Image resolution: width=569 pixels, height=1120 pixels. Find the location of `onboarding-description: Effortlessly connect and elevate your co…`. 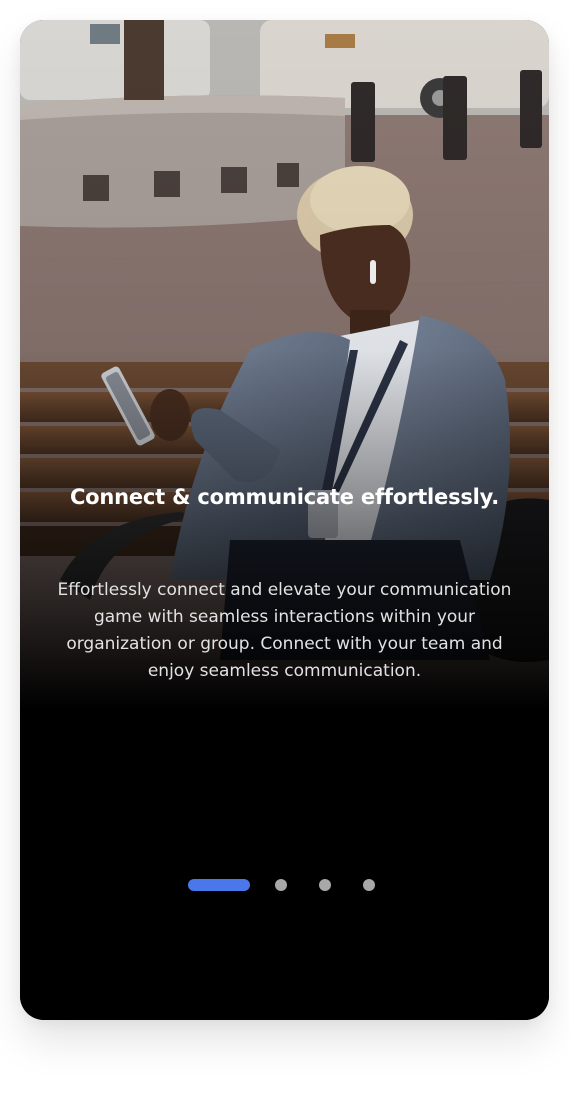

onboarding-description: Effortlessly connect and elevate your co… is located at coordinates (284, 630).